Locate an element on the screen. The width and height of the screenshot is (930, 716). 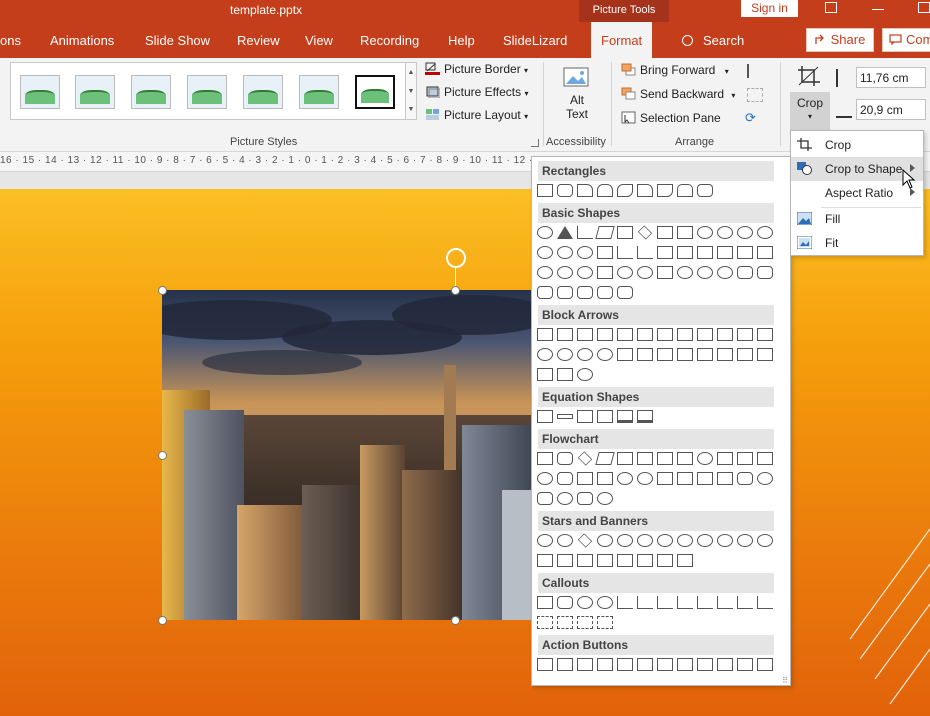
shape-diagonal-stripe is located at coordinates (665, 253).